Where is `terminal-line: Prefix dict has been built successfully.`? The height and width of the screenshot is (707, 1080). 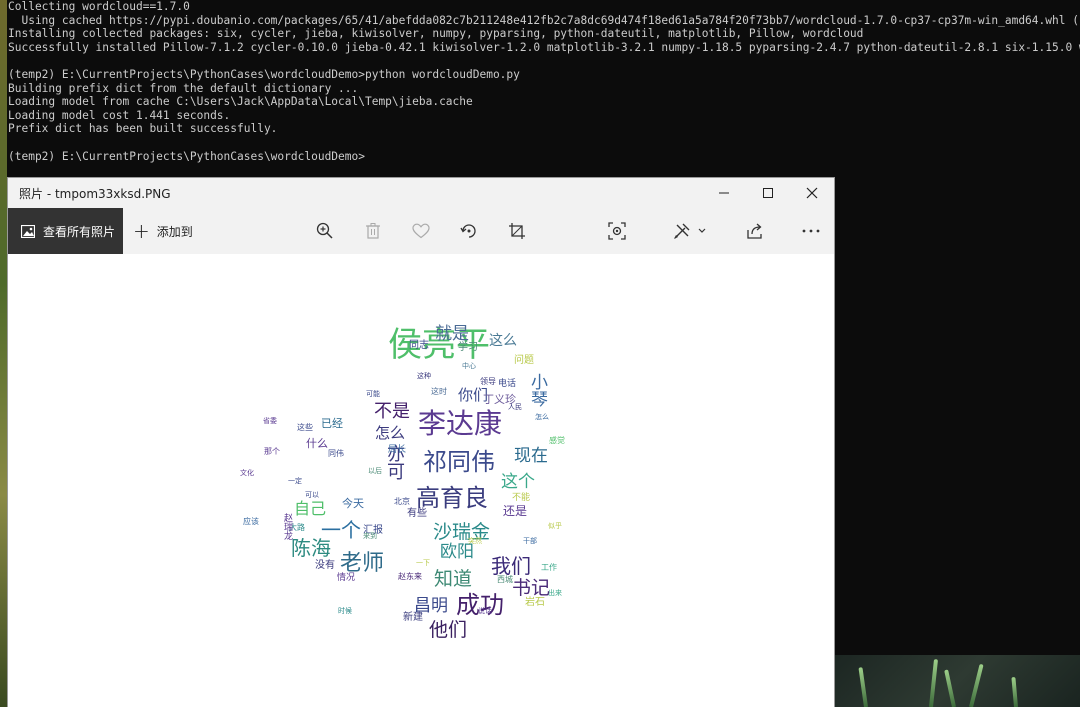
terminal-line: Prefix dict has been built successfully. is located at coordinates (143, 129).